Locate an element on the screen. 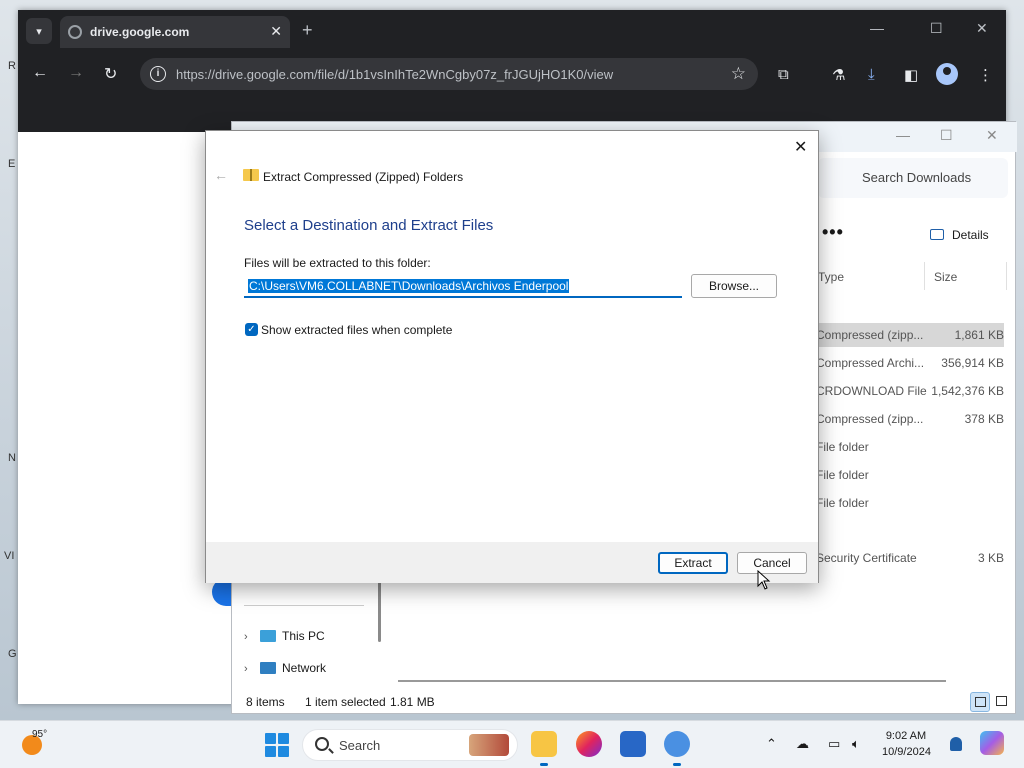 The height and width of the screenshot is (768, 1024). download-icon: ⤓ is located at coordinates (871, 74).